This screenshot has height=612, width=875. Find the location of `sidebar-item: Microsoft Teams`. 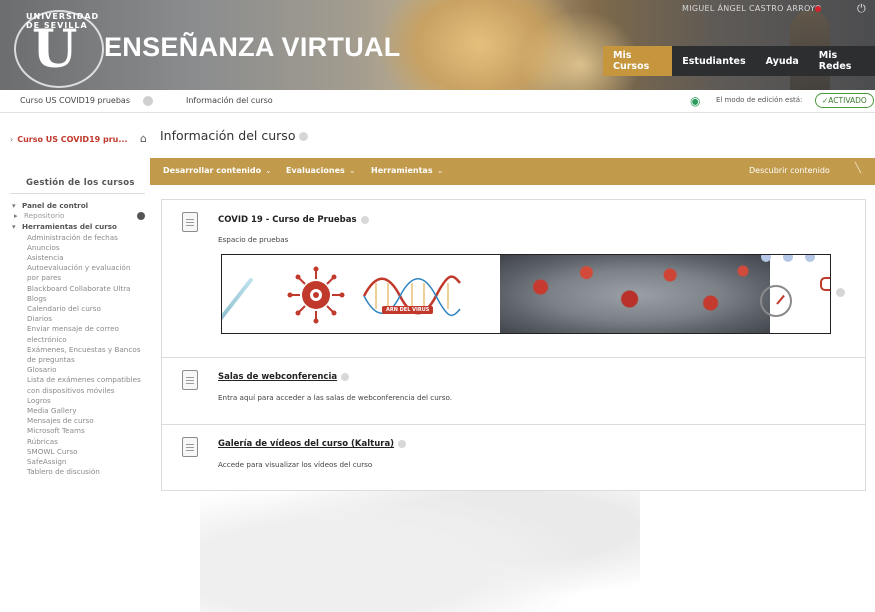

sidebar-item: Microsoft Teams is located at coordinates (75, 431).